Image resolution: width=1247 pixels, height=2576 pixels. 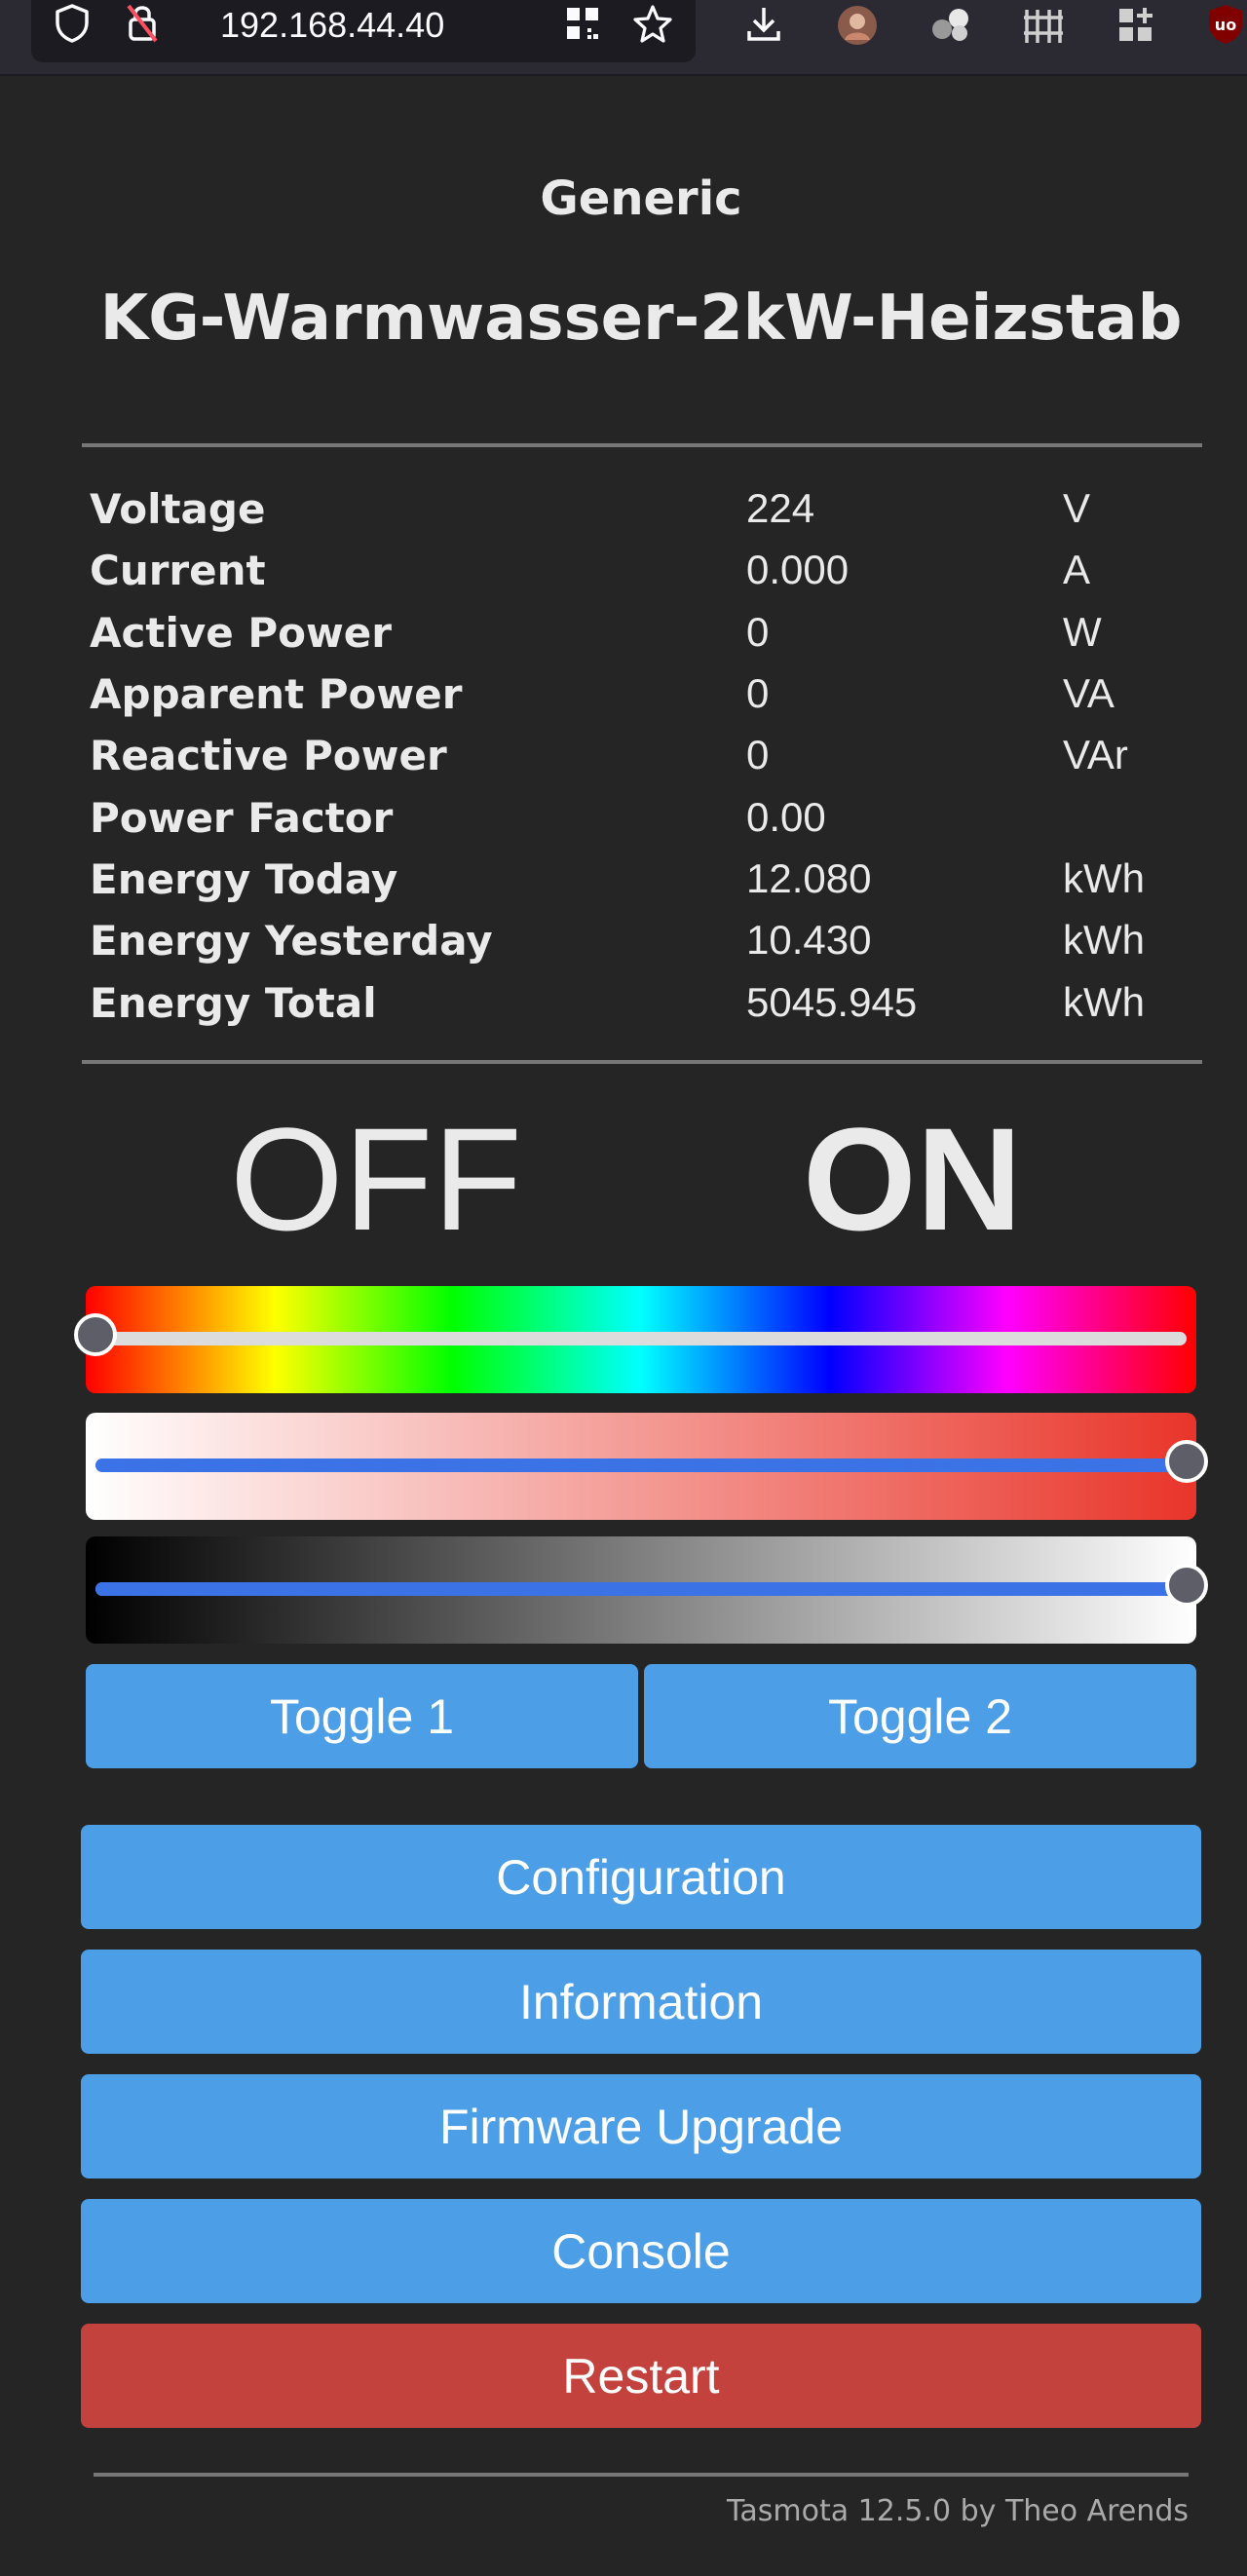 I want to click on qr-code-icon, so click(x=583, y=23).